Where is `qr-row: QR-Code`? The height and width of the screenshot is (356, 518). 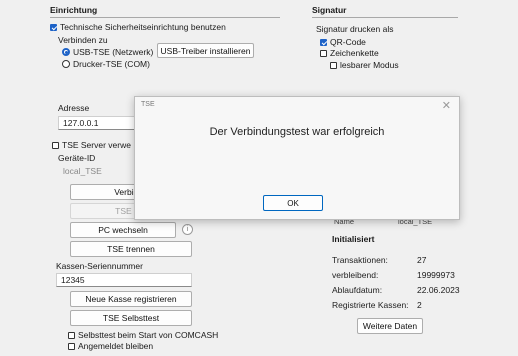 qr-row: QR-Code is located at coordinates (343, 42).